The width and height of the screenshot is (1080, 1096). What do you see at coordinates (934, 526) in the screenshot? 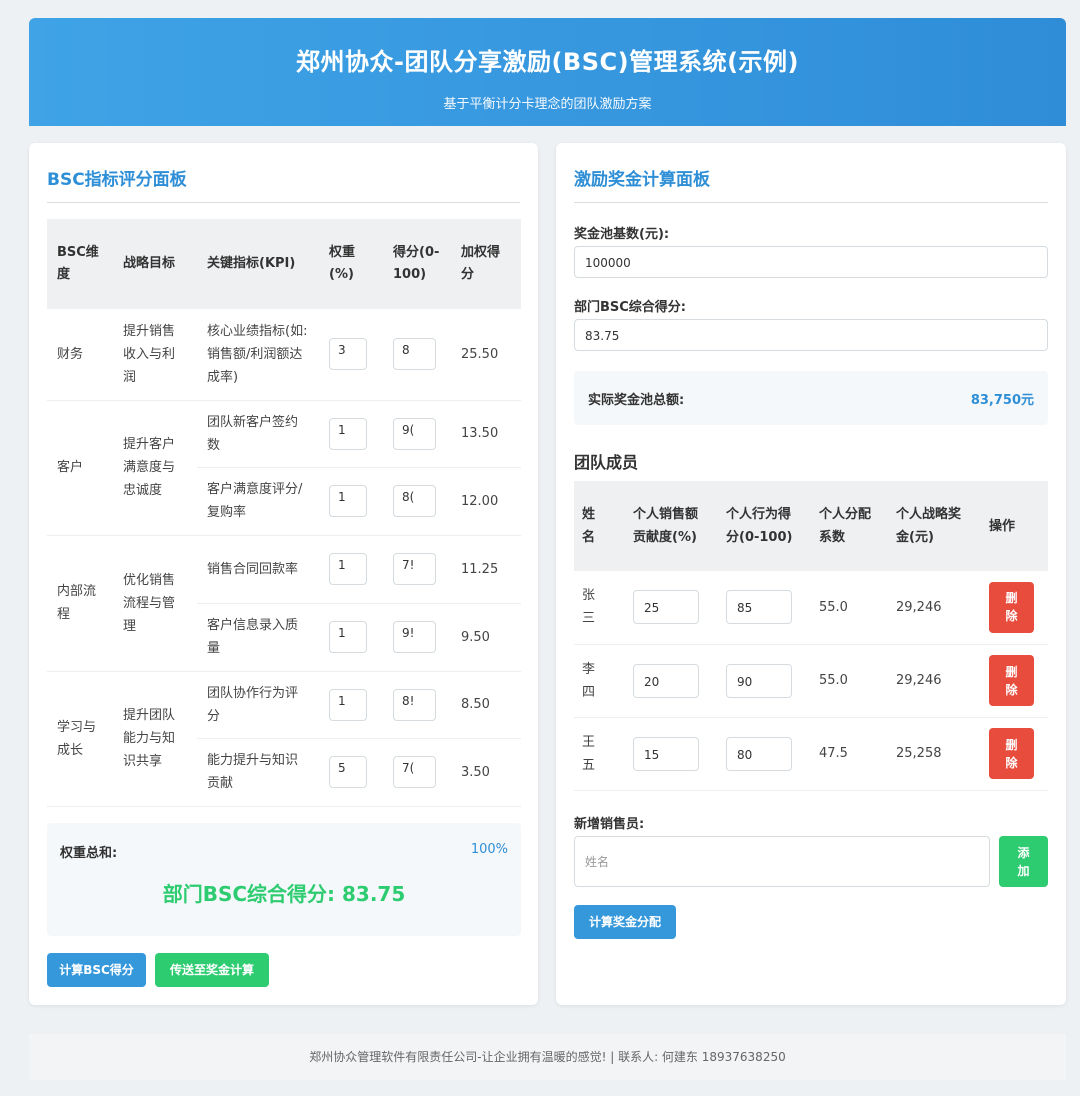
I see `col-bonus: 个人战略奖金(元)` at bounding box center [934, 526].